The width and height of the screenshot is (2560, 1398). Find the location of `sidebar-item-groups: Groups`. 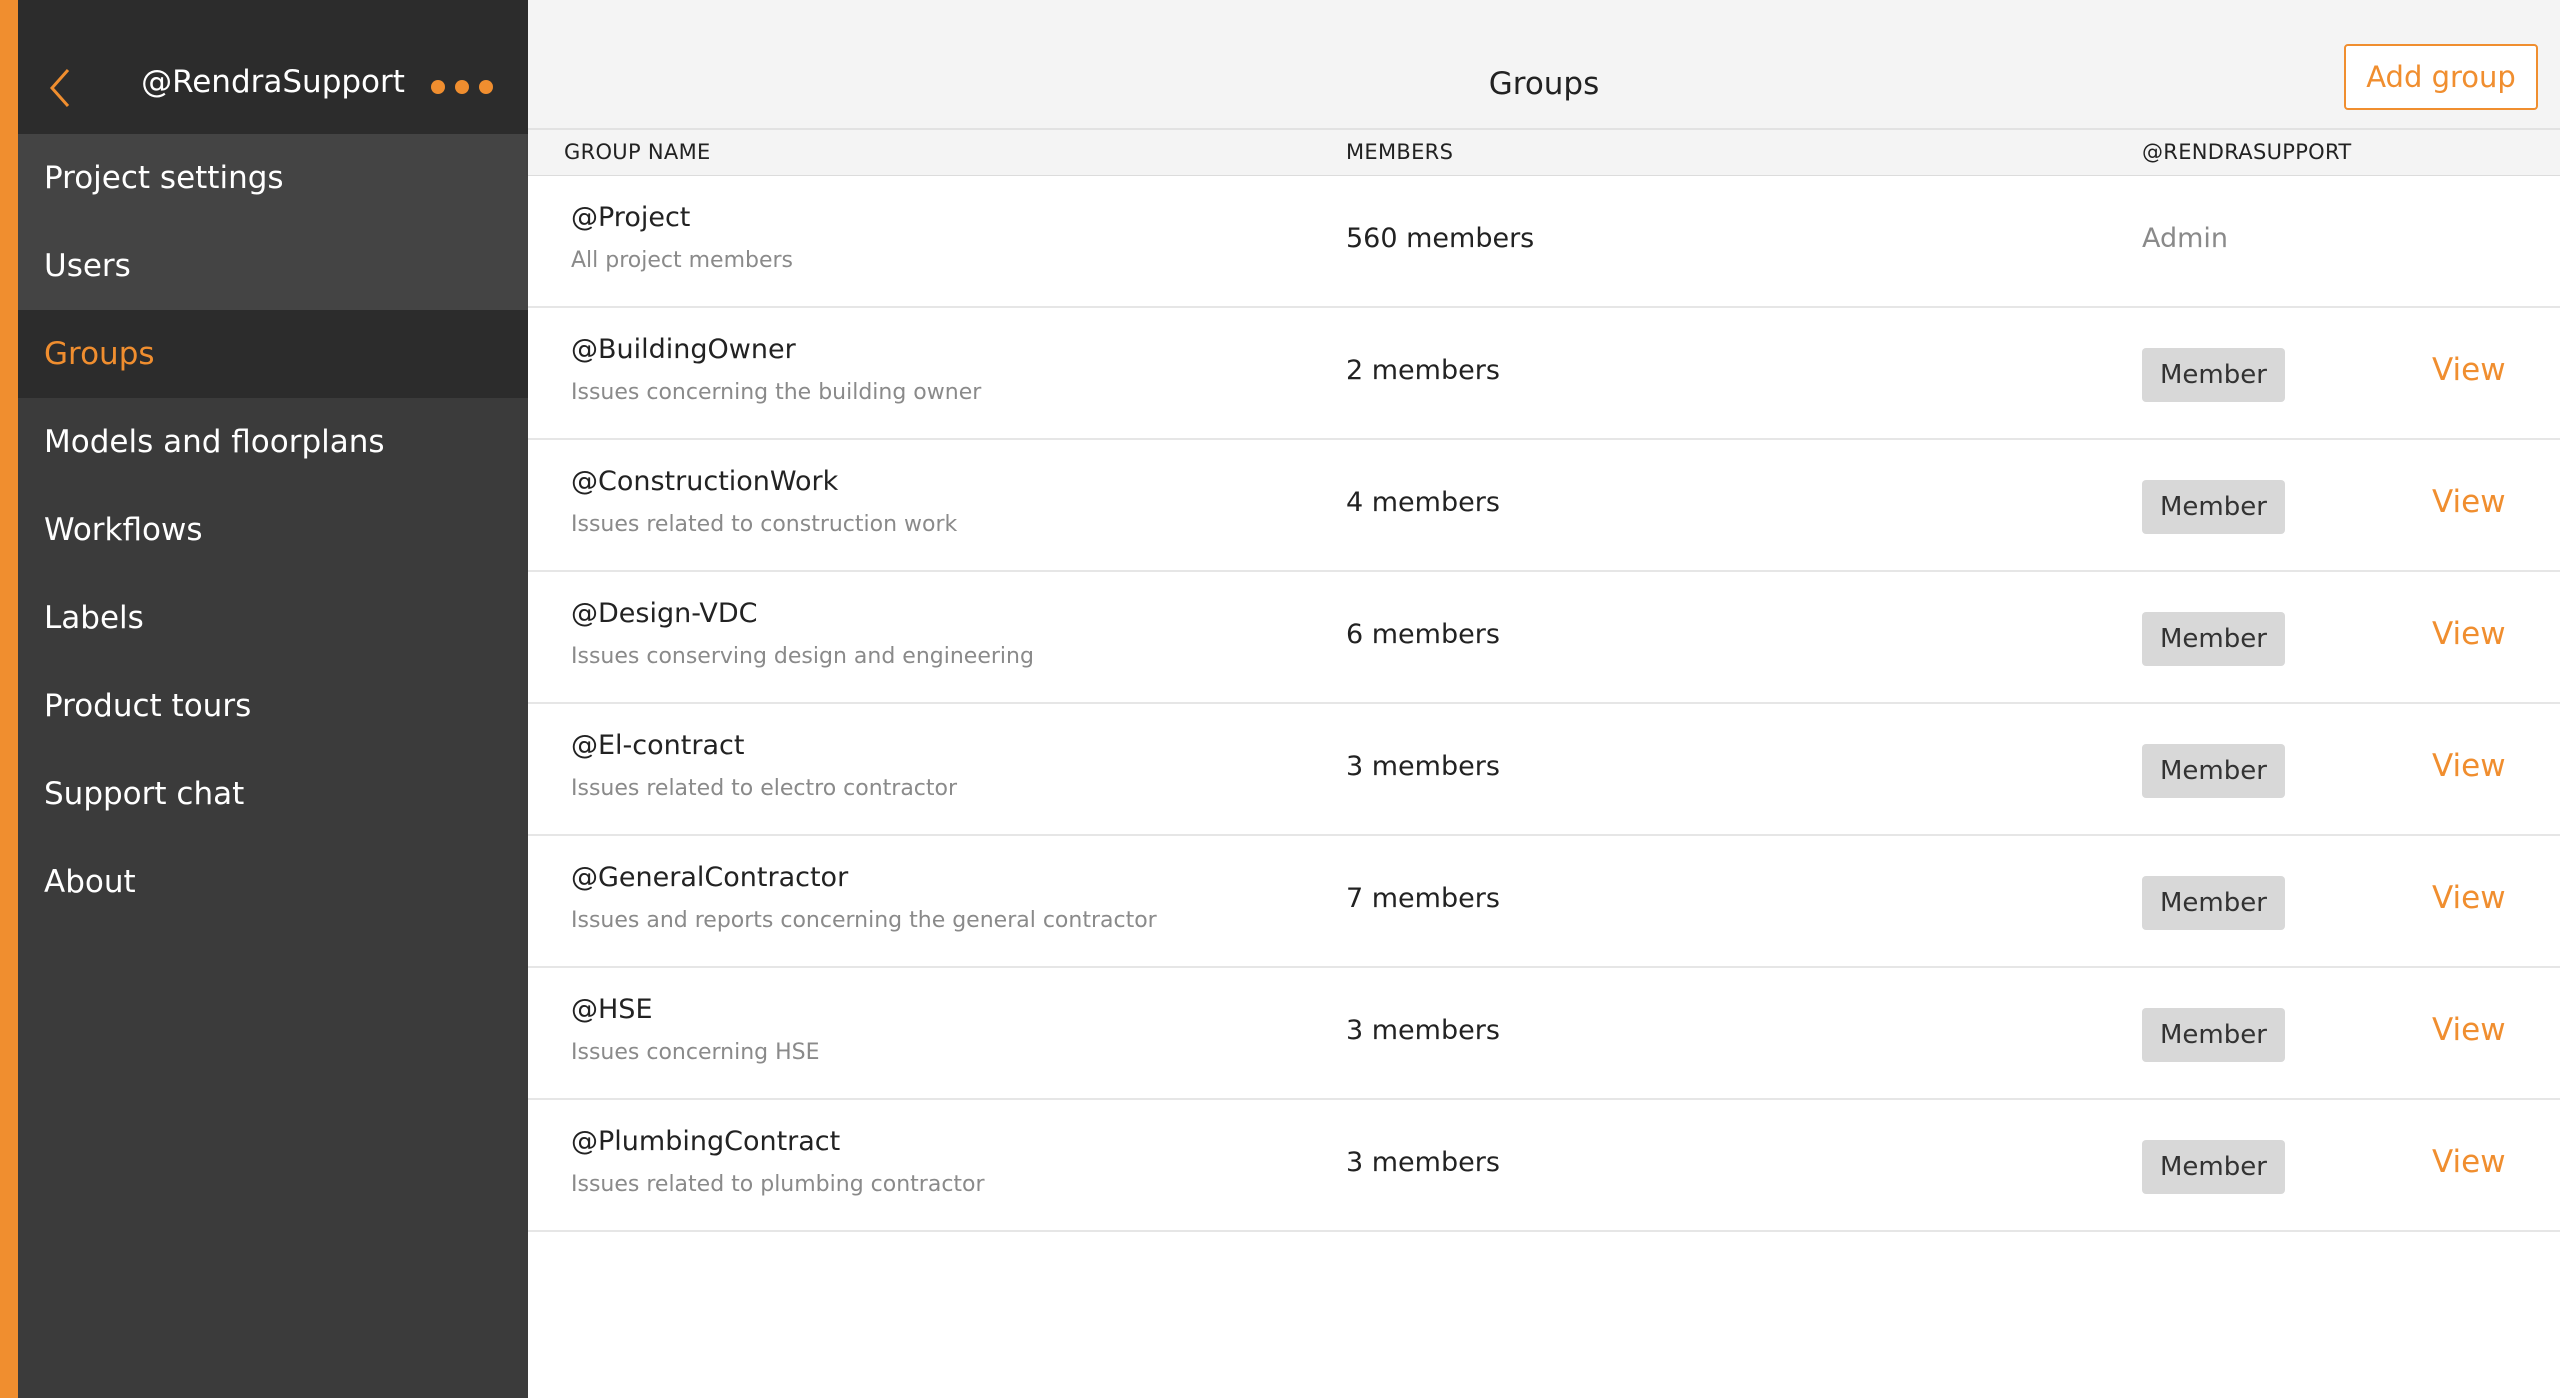

sidebar-item-groups: Groups is located at coordinates (273, 354).